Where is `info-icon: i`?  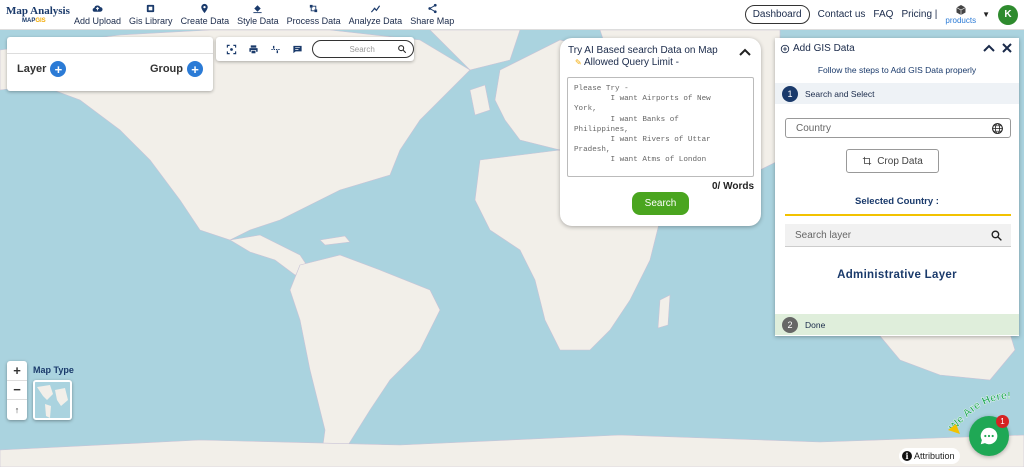
info-icon: i is located at coordinates (907, 456).